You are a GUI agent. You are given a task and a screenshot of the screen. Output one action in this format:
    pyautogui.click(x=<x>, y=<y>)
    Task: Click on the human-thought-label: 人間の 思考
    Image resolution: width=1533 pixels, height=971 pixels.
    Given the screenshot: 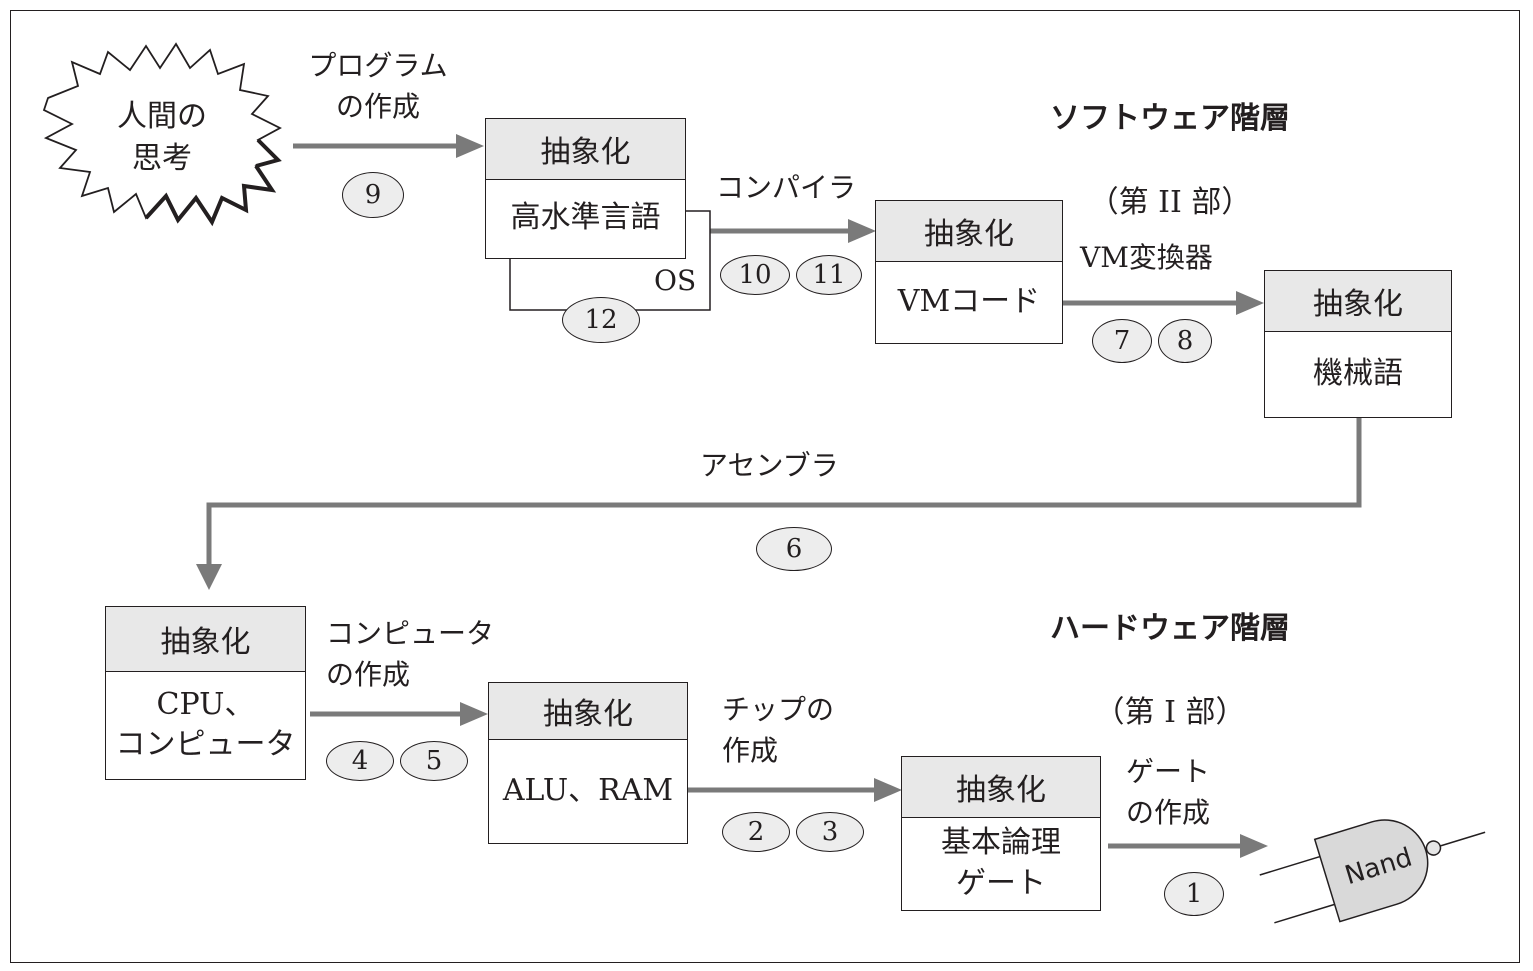 What is the action you would take?
    pyautogui.click(x=162, y=137)
    